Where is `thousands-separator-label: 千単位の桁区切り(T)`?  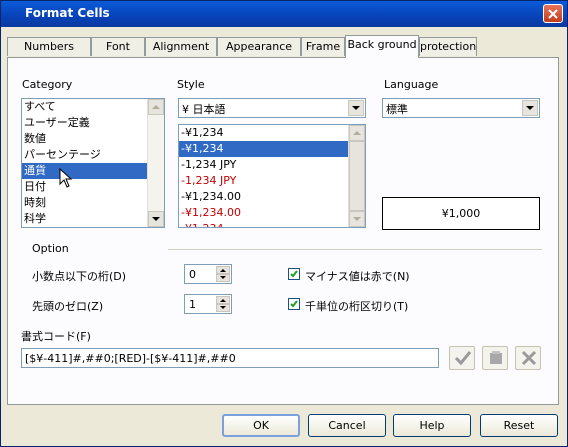 thousands-separator-label: 千単位の桁区切り(T) is located at coordinates (356, 306).